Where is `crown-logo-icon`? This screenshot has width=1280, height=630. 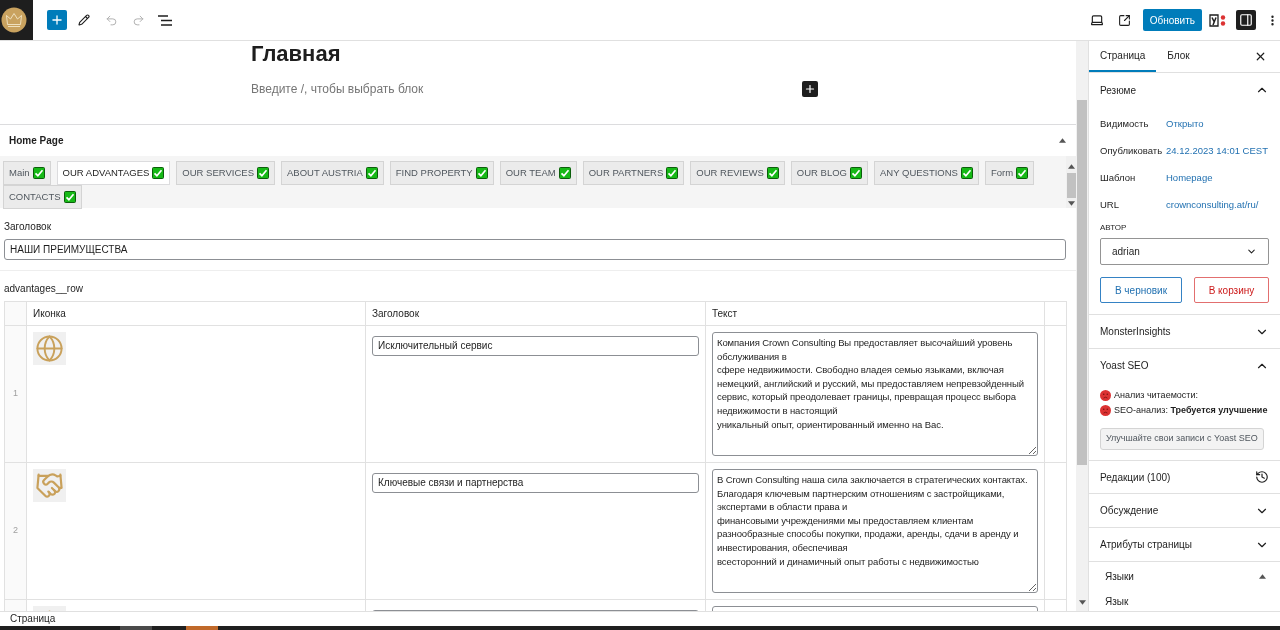 crown-logo-icon is located at coordinates (16, 20).